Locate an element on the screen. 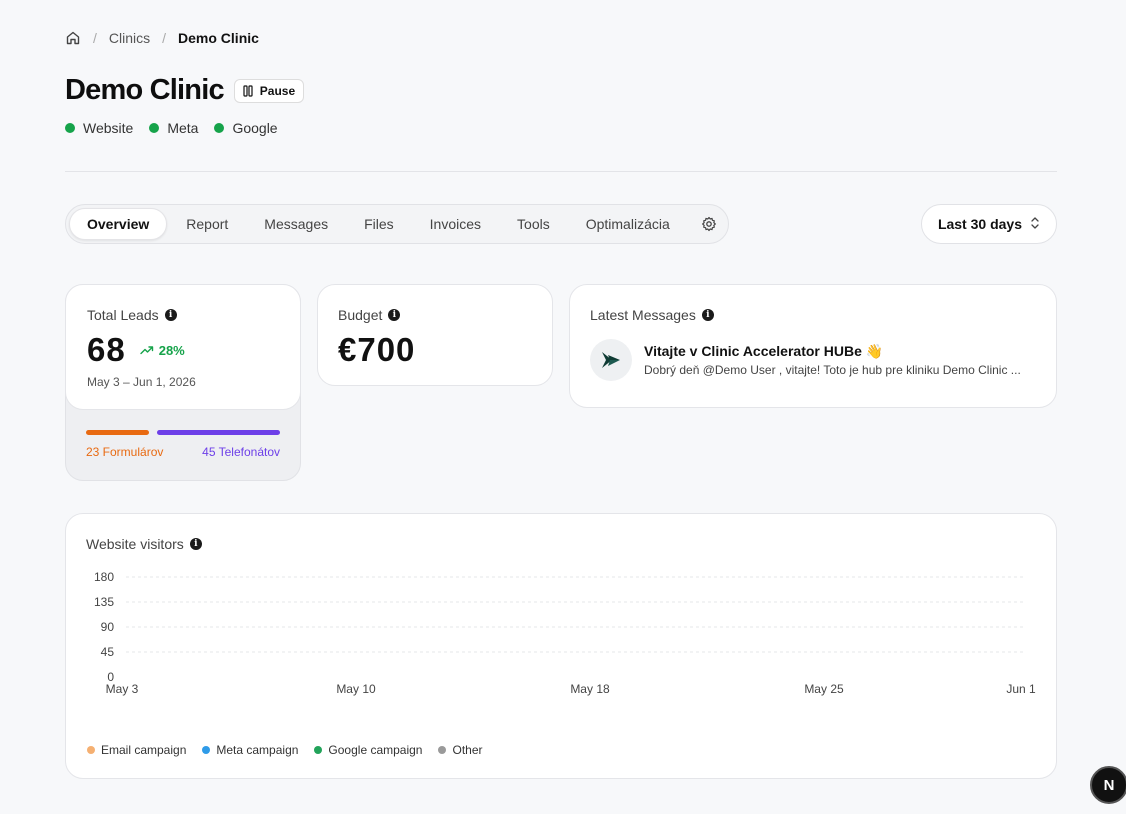  tab-tools: Tools is located at coordinates (533, 224).